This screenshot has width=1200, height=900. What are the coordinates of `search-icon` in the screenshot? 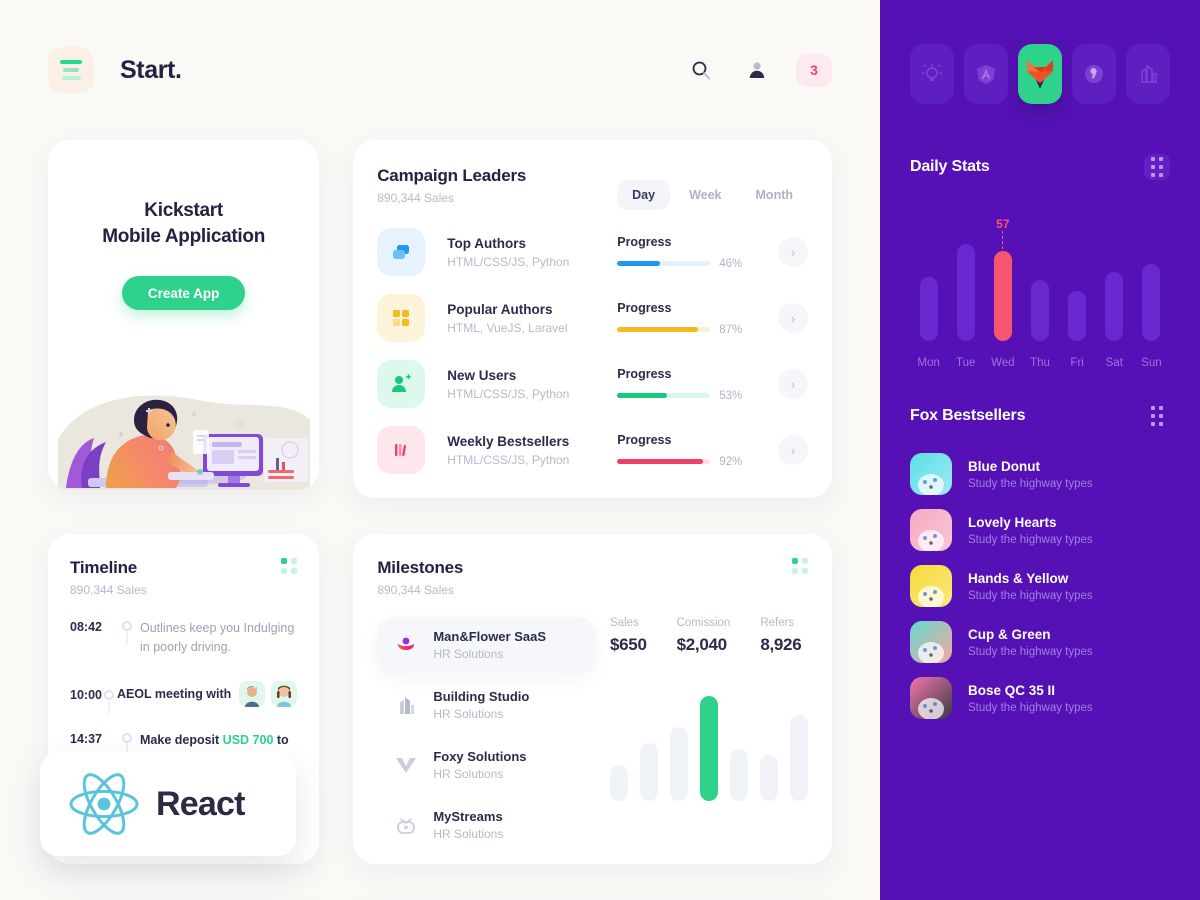 It's located at (701, 70).